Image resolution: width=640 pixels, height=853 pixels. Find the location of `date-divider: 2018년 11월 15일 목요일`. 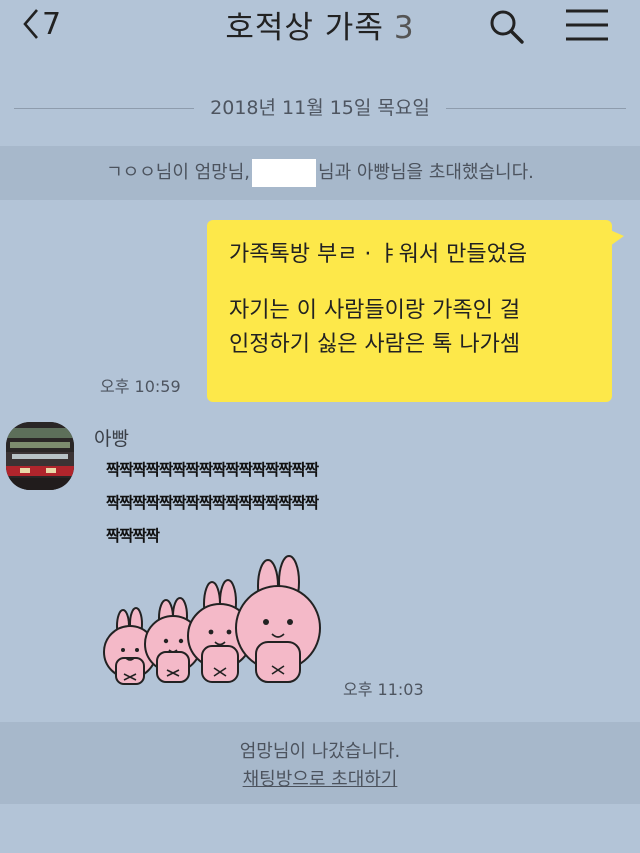

date-divider: 2018년 11월 15일 목요일 is located at coordinates (320, 108).